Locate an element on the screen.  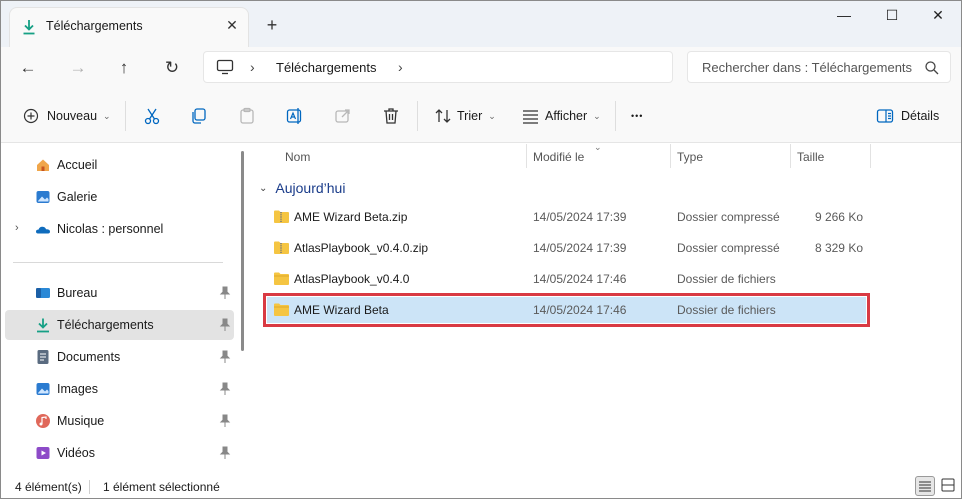
details-button: Détails is located at coordinates (907, 116).